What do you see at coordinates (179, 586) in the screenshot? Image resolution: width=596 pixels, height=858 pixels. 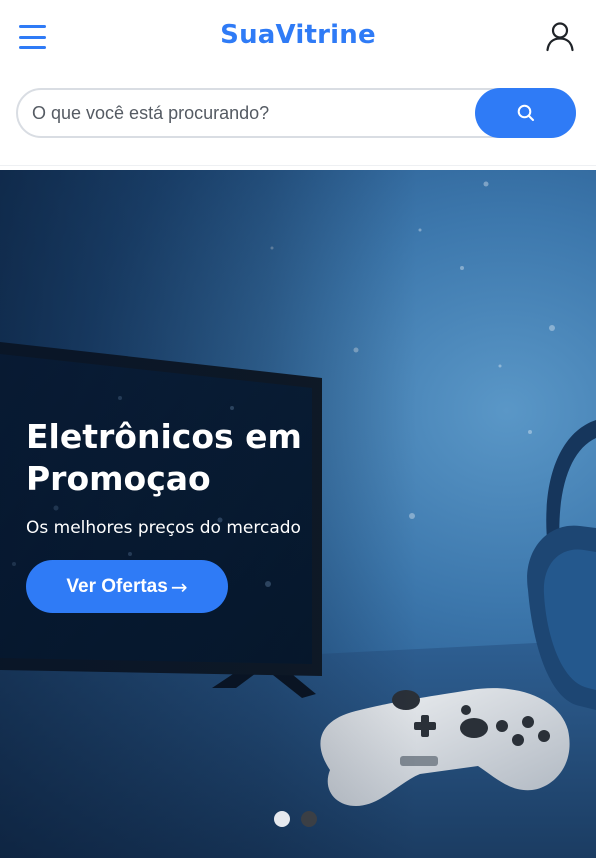 I see `arrow-right-icon: →` at bounding box center [179, 586].